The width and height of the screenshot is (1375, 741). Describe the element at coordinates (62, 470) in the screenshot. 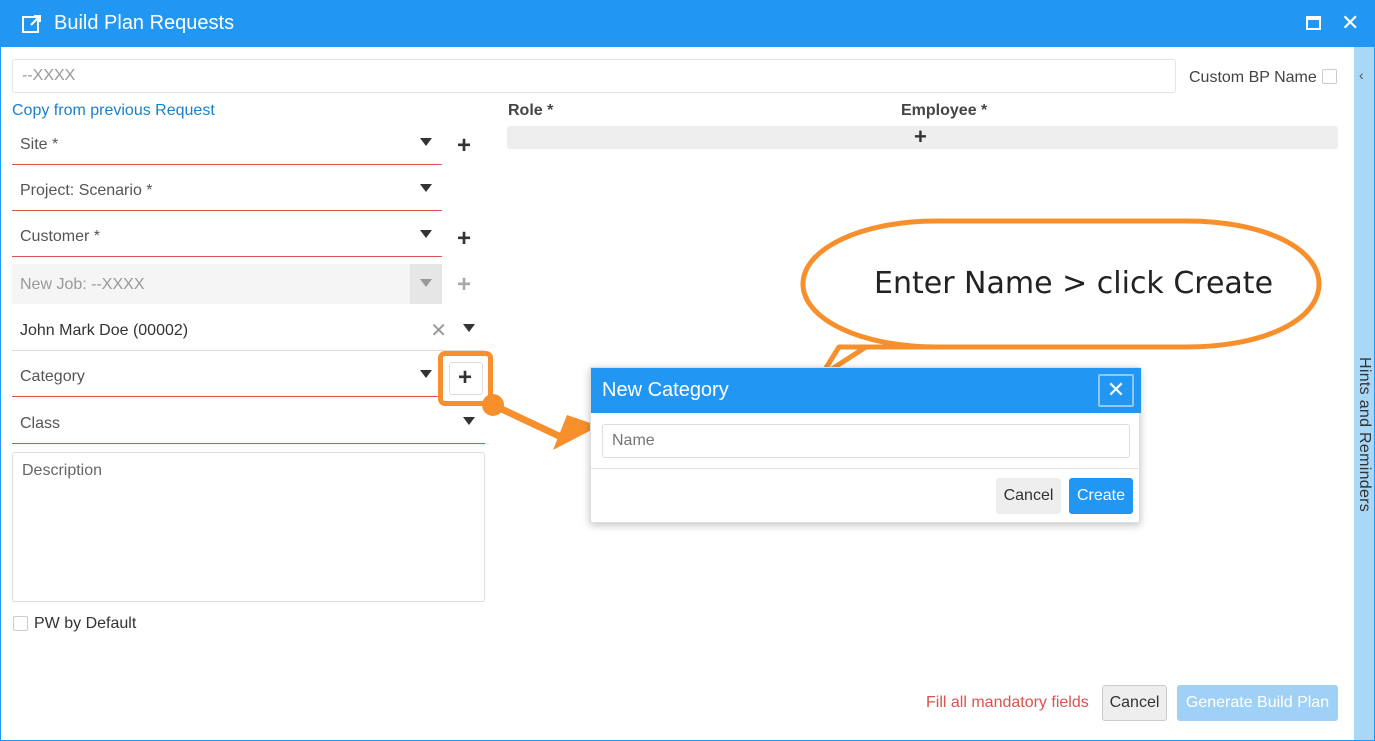

I see `description-placeholder: Description` at that location.